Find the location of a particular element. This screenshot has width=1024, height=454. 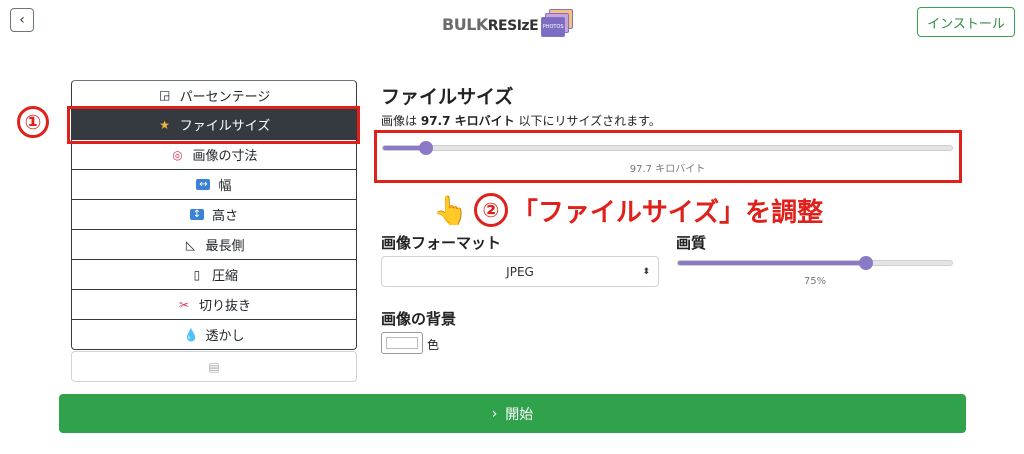

background-color-label: 色 is located at coordinates (433, 345).